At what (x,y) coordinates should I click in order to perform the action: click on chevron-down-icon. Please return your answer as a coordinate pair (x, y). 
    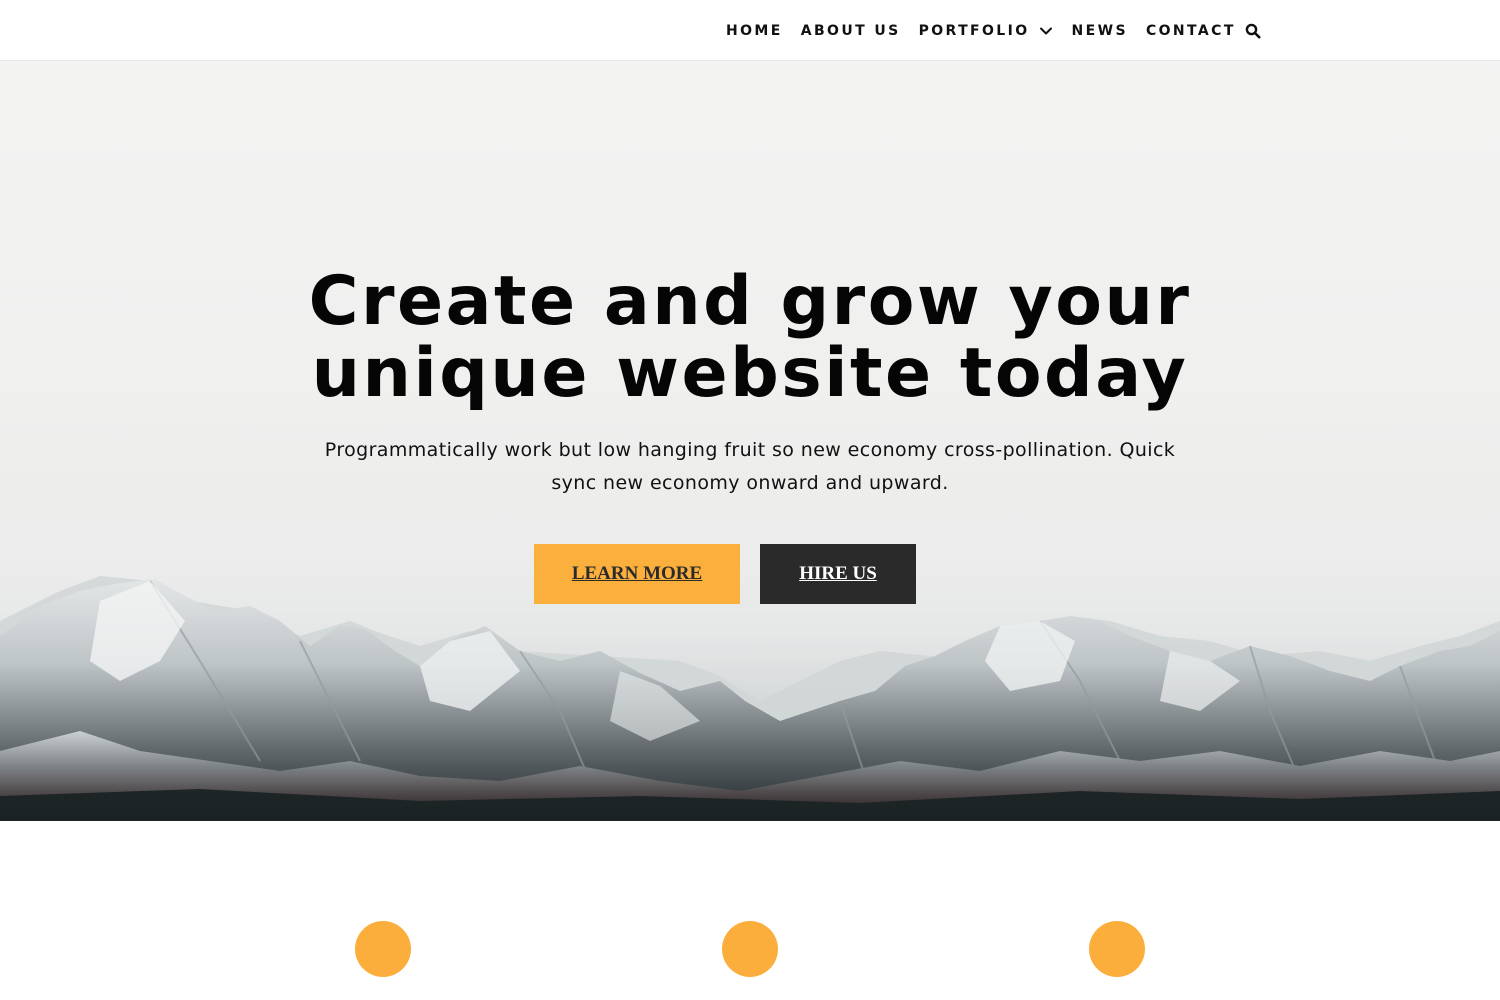
    Looking at the image, I should click on (1046, 31).